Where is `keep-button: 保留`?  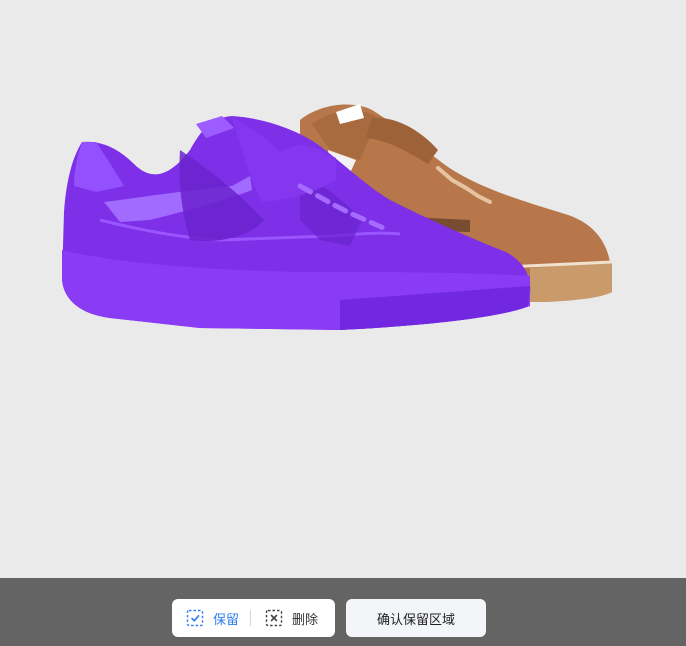 keep-button: 保留 is located at coordinates (212, 618).